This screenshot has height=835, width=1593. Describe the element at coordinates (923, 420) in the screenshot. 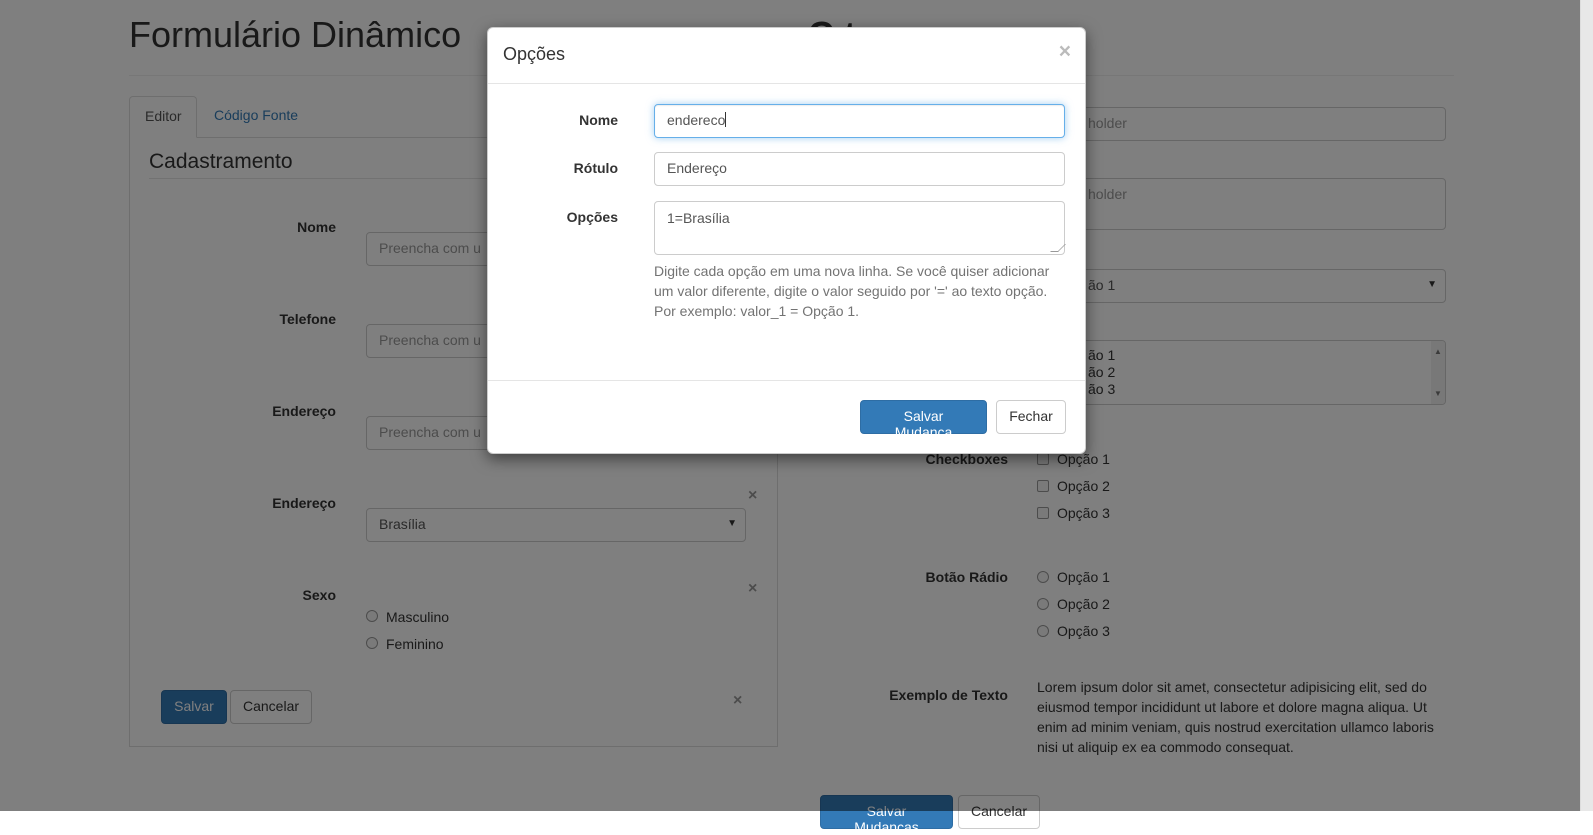

I see `modal-save-button: Salvar Mudança` at that location.